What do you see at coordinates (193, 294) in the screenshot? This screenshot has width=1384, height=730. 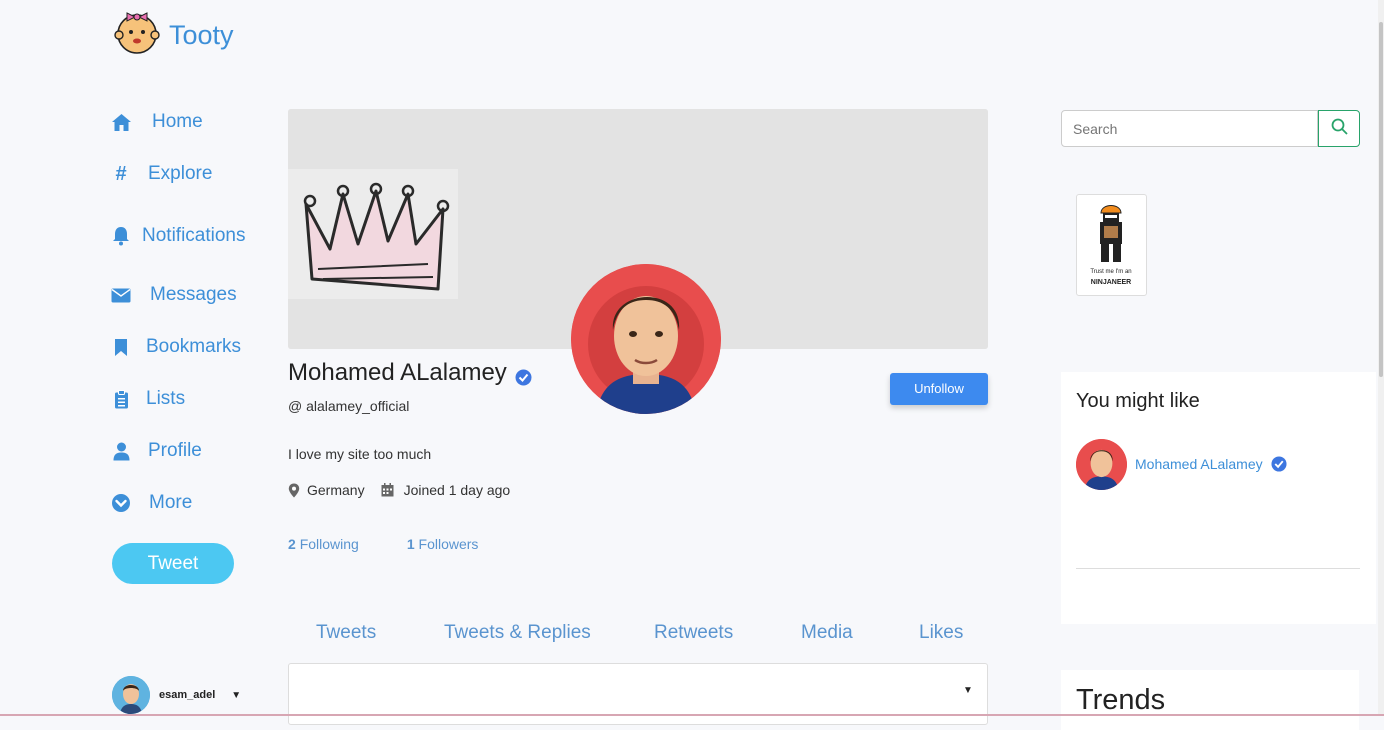 I see `nav-label-messages: Messages` at bounding box center [193, 294].